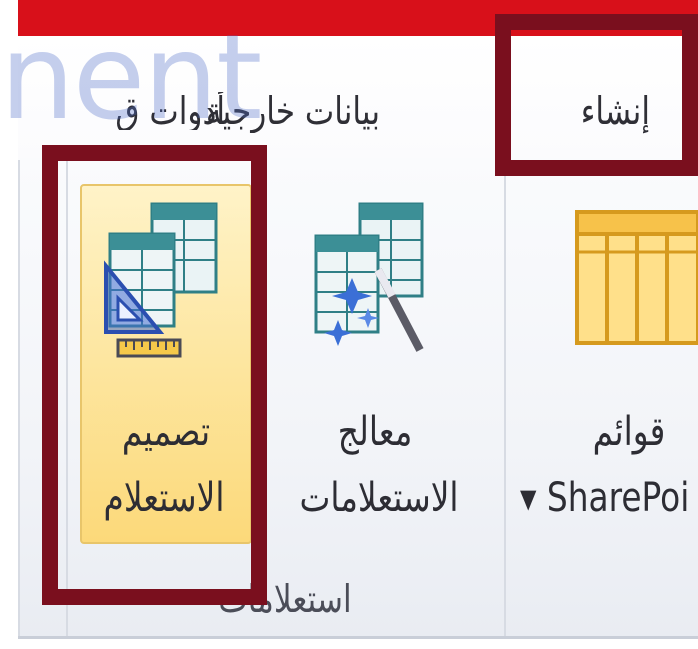 The width and height of the screenshot is (698, 649). I want to click on watermark-text: nent, so click(131, 77).